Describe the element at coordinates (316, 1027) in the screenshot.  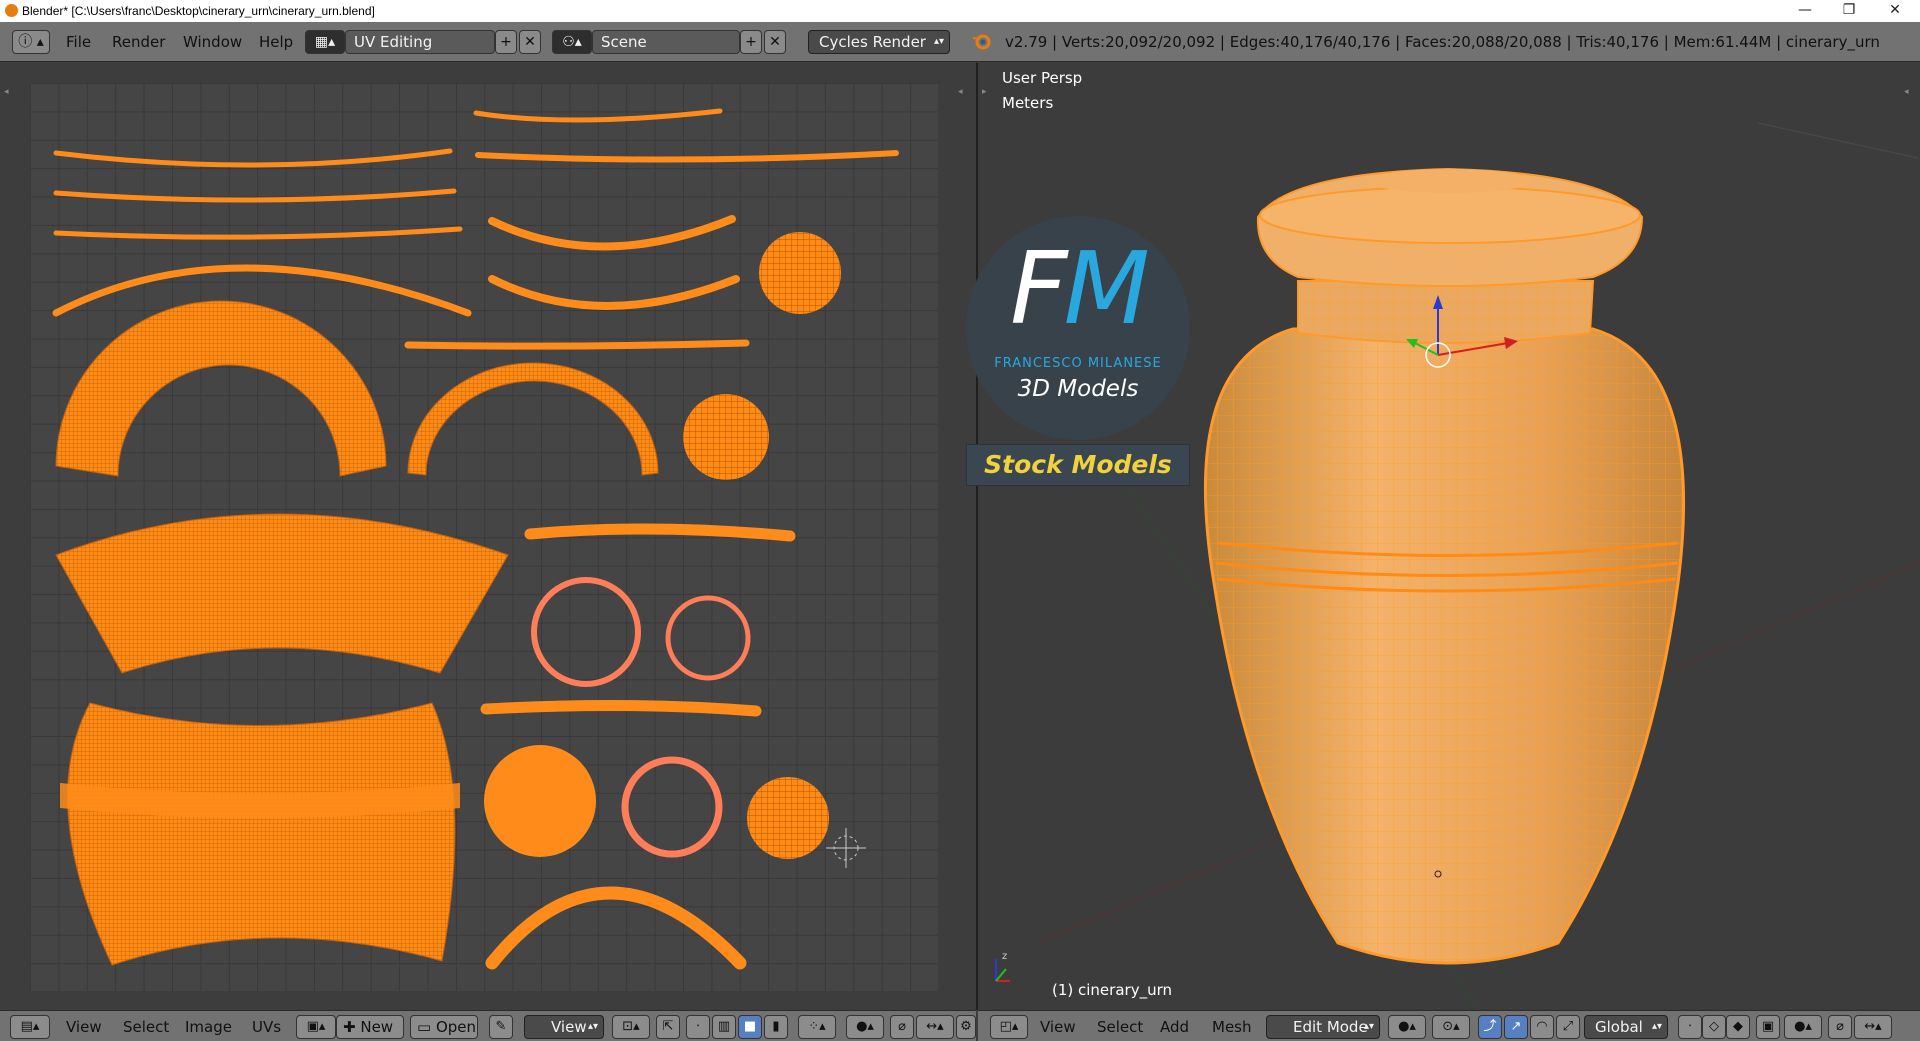
I see `image-browse-icon: ▣▴` at that location.